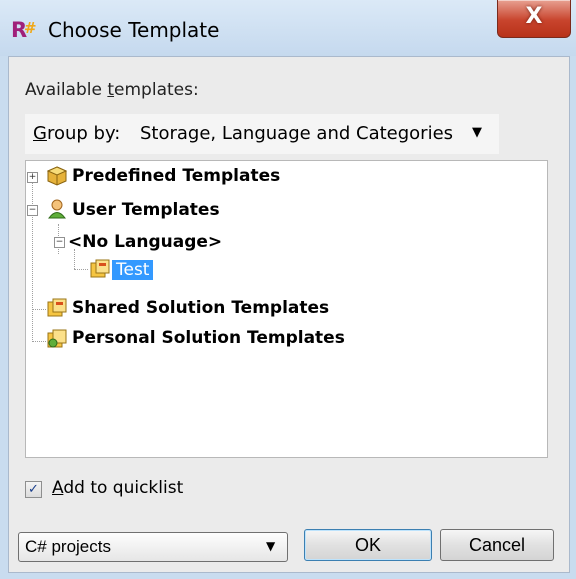 The width and height of the screenshot is (576, 579). I want to click on close-button: X, so click(534, 19).